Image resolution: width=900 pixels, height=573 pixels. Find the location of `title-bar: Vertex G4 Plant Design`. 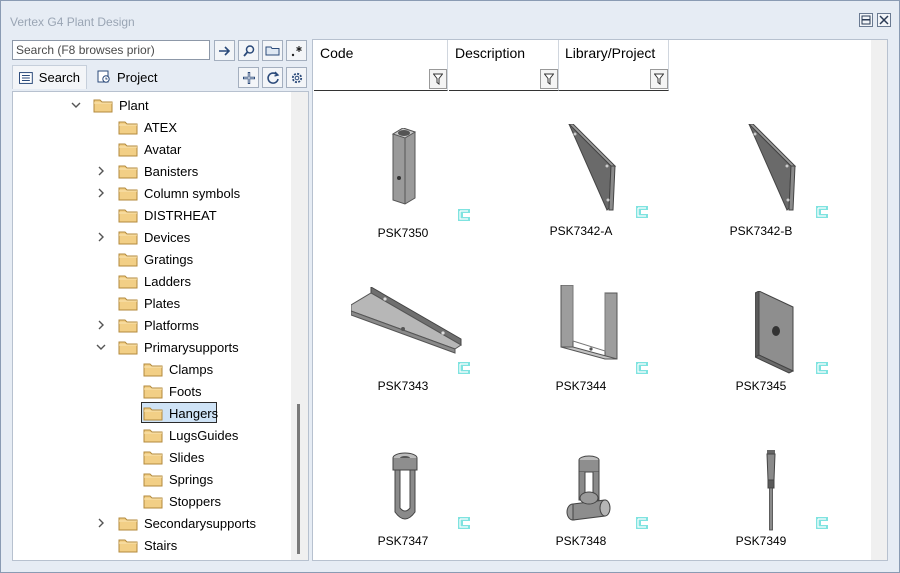

title-bar: Vertex G4 Plant Design is located at coordinates (450, 20).